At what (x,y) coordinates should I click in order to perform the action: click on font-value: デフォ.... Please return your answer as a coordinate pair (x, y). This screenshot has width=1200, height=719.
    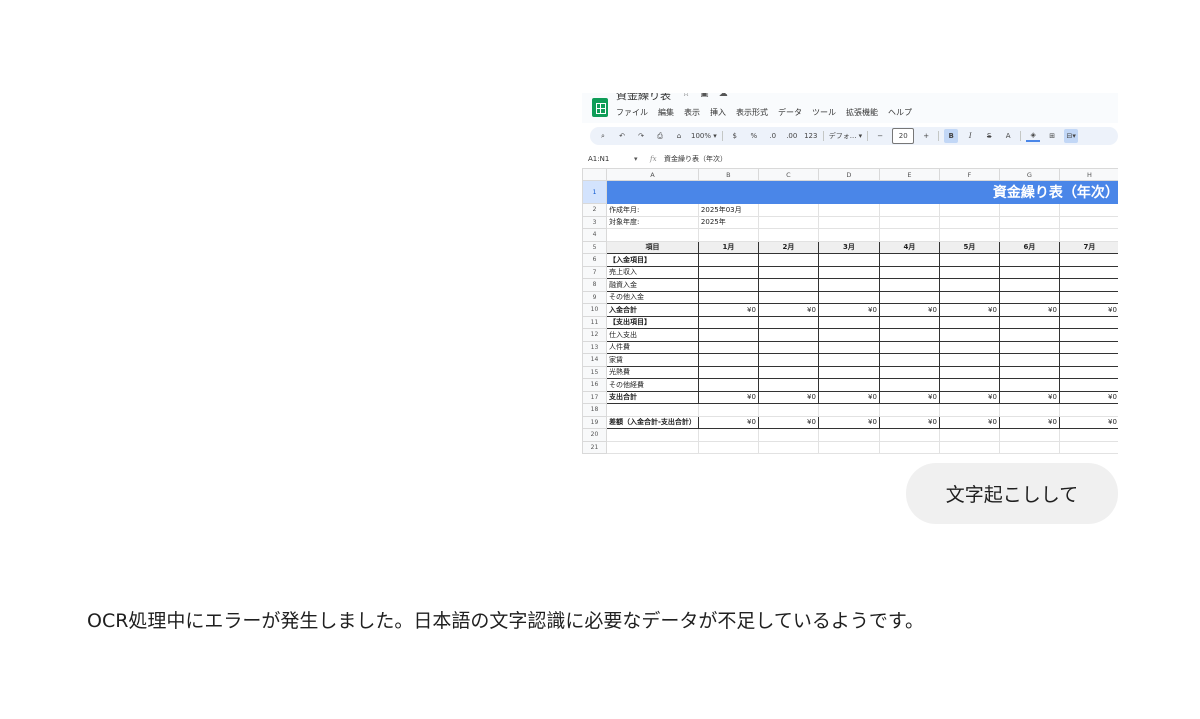
    Looking at the image, I should click on (842, 136).